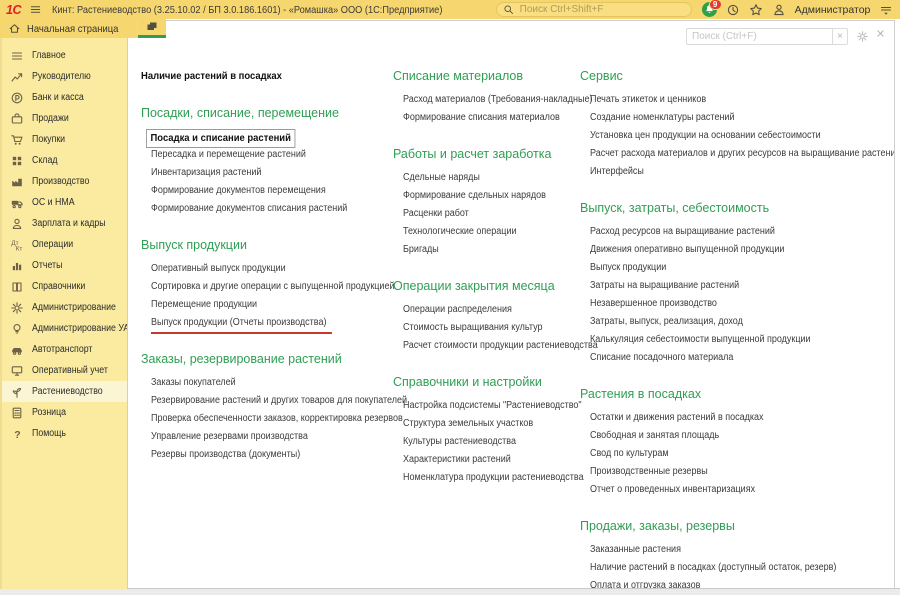  I want to click on menu-item-label: Заказанные растения, so click(635, 549).